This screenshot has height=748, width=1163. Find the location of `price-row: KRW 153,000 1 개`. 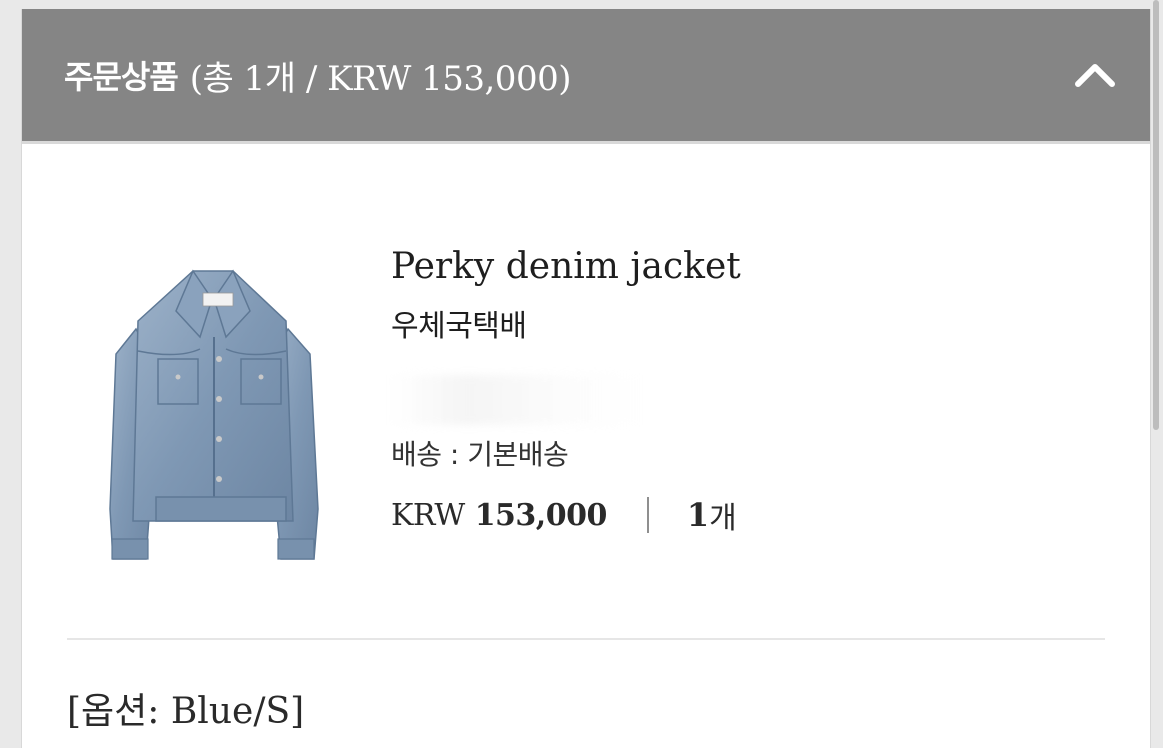

price-row: KRW 153,000 1 개 is located at coordinates (564, 515).